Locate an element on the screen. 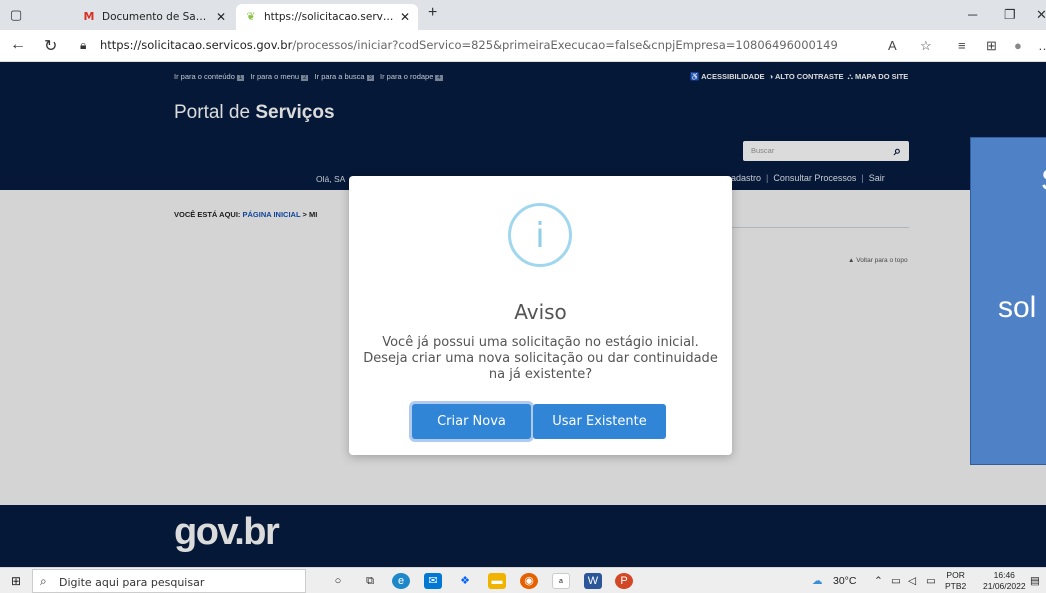 The width and height of the screenshot is (1046, 593). search-icon: ⌕ is located at coordinates (43, 581).